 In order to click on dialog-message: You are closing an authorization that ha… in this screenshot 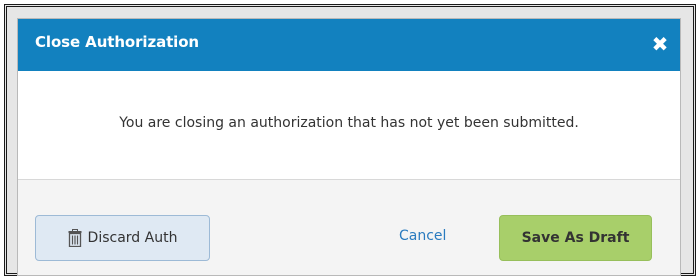, I will do `click(349, 123)`.